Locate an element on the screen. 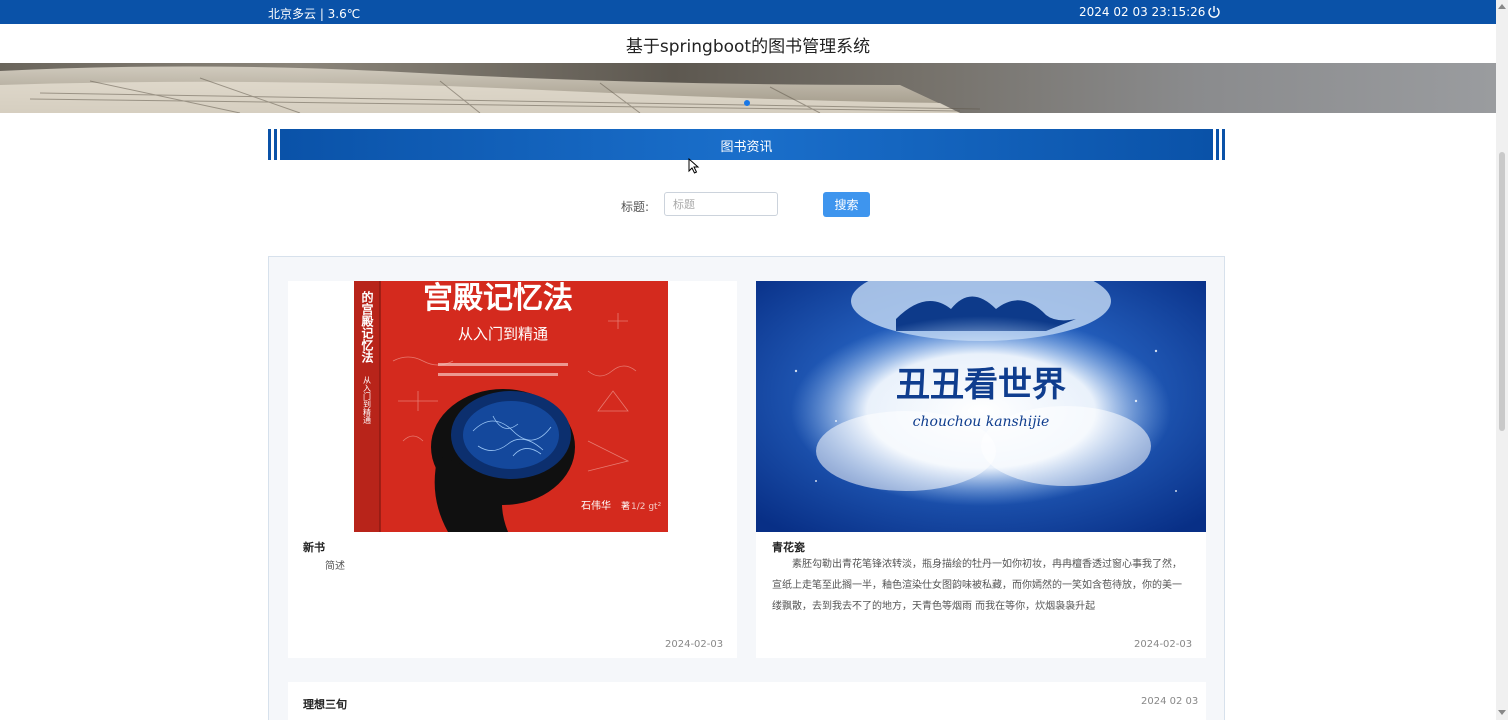  news-date: 2024 02 03 is located at coordinates (1170, 701).